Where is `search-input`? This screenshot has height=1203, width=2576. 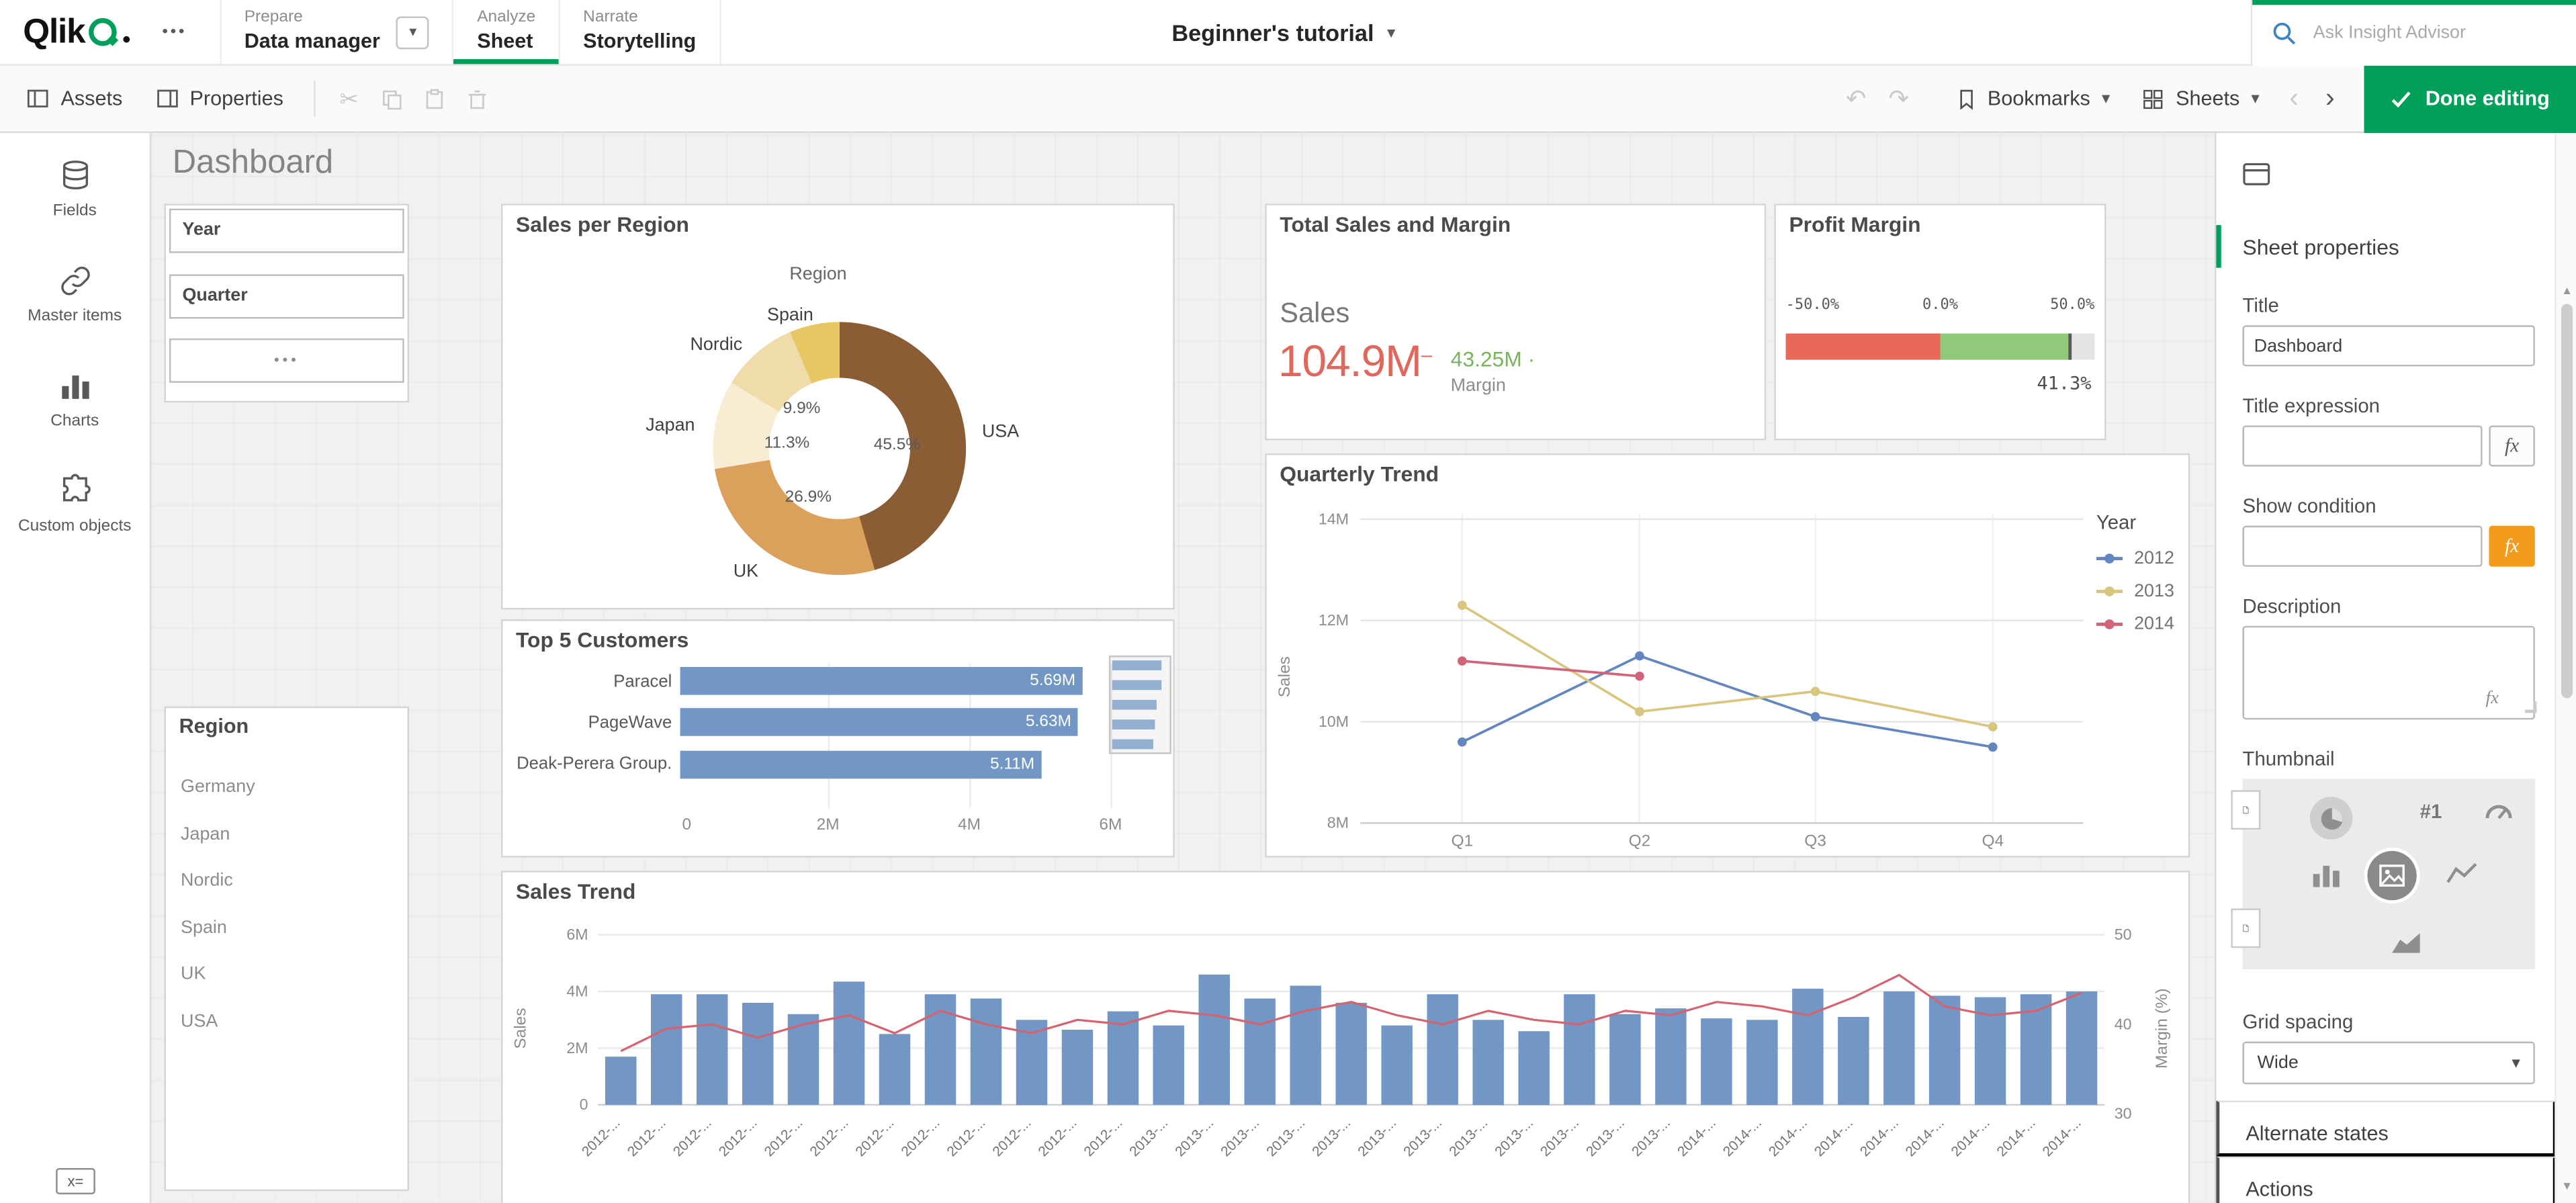 search-input is located at coordinates (2425, 33).